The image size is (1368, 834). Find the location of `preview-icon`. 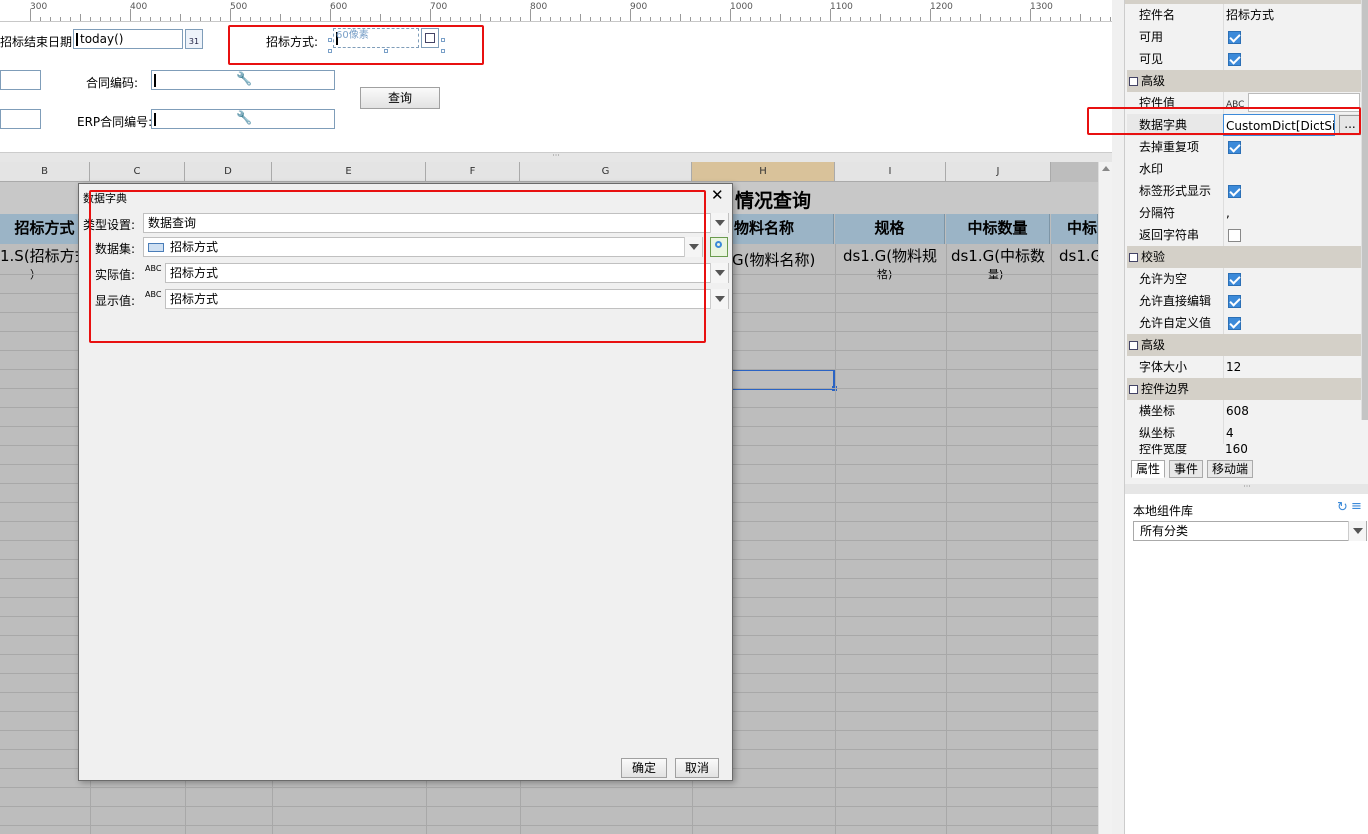

preview-icon is located at coordinates (719, 247).